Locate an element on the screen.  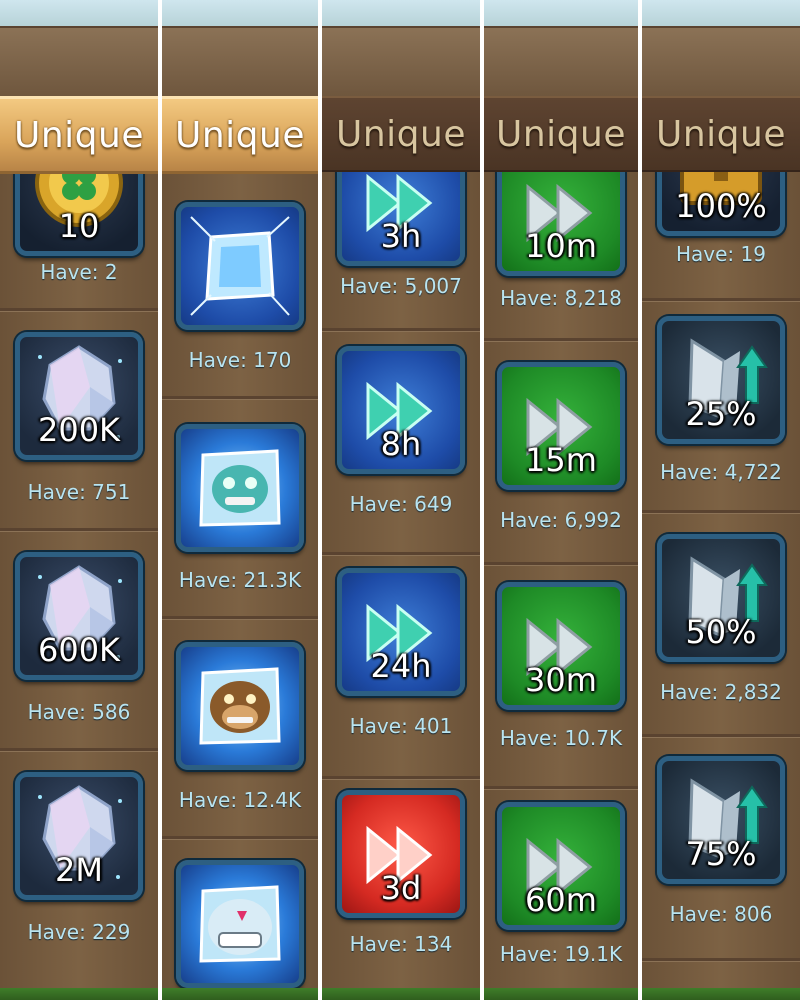
list-item: 2M Have: 229 is located at coordinates (79, 860).